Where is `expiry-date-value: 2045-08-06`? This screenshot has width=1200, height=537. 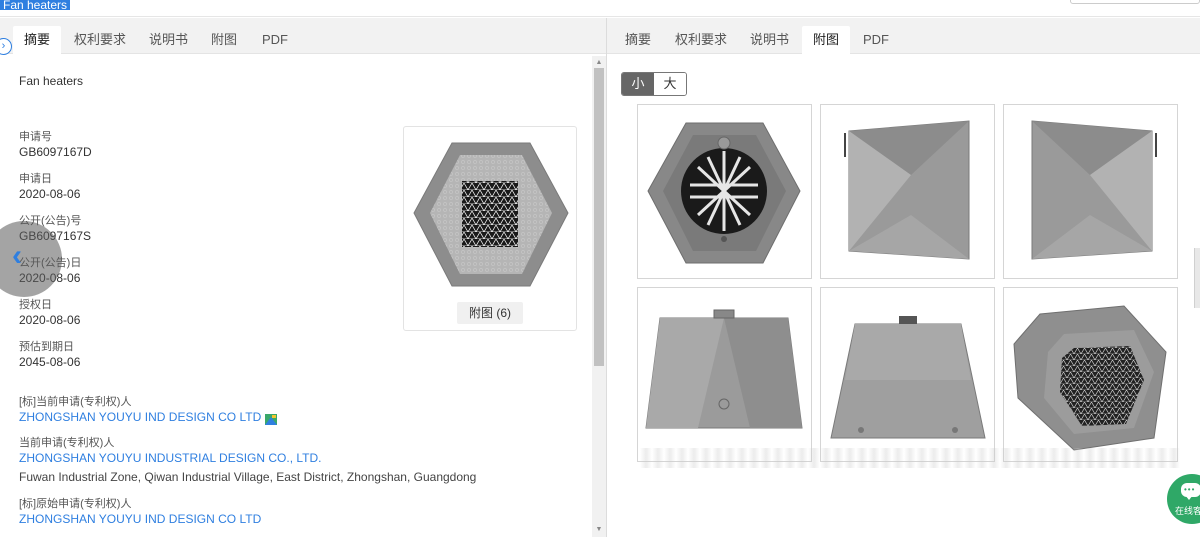
expiry-date-value: 2045-08-06 is located at coordinates (50, 362).